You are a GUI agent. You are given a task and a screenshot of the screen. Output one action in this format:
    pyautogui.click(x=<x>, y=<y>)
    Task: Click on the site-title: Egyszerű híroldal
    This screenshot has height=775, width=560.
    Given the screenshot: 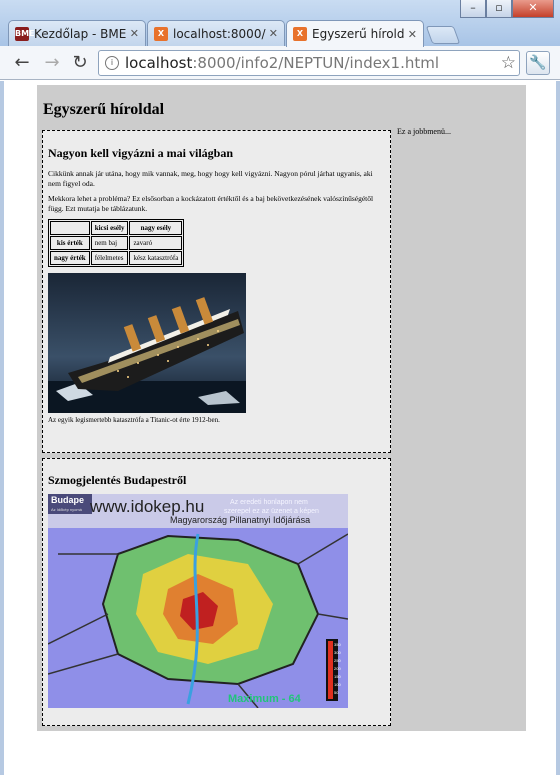 What is the action you would take?
    pyautogui.click(x=104, y=109)
    